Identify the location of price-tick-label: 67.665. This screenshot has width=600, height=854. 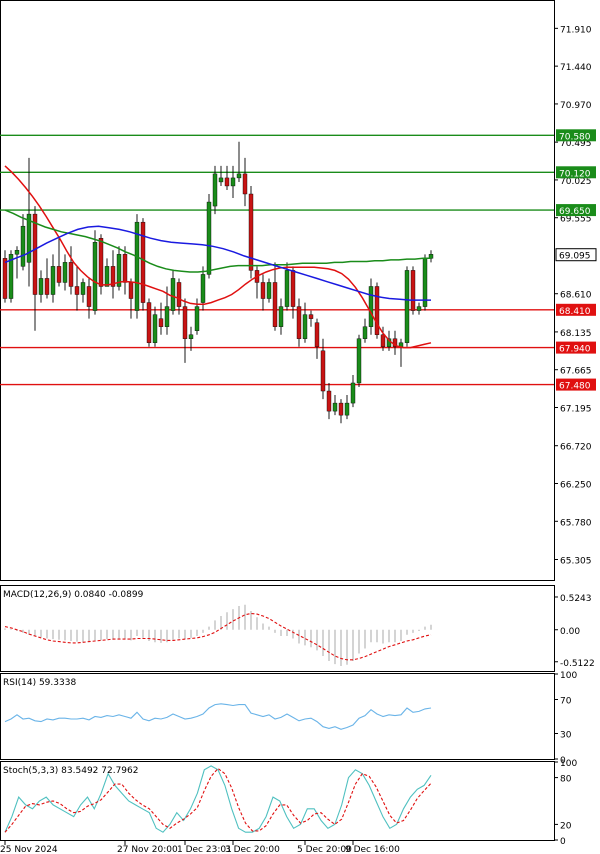
(576, 372).